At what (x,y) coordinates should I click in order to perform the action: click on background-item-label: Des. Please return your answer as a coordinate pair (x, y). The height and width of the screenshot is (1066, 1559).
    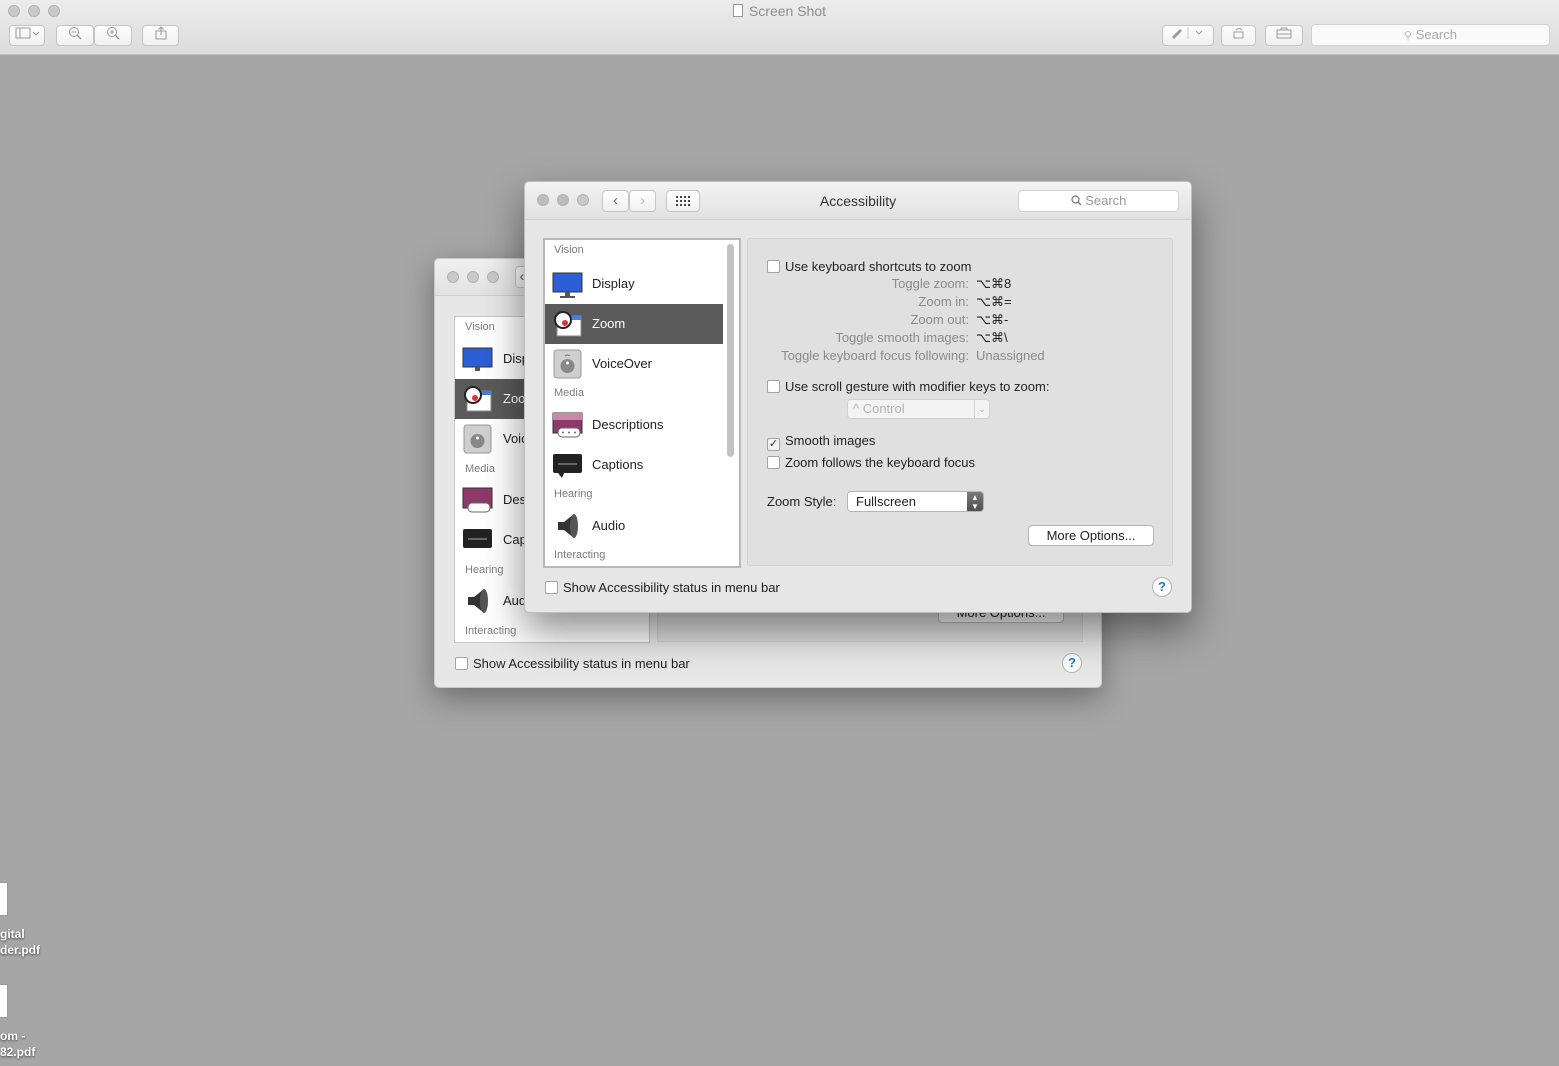
    Looking at the image, I should click on (515, 499).